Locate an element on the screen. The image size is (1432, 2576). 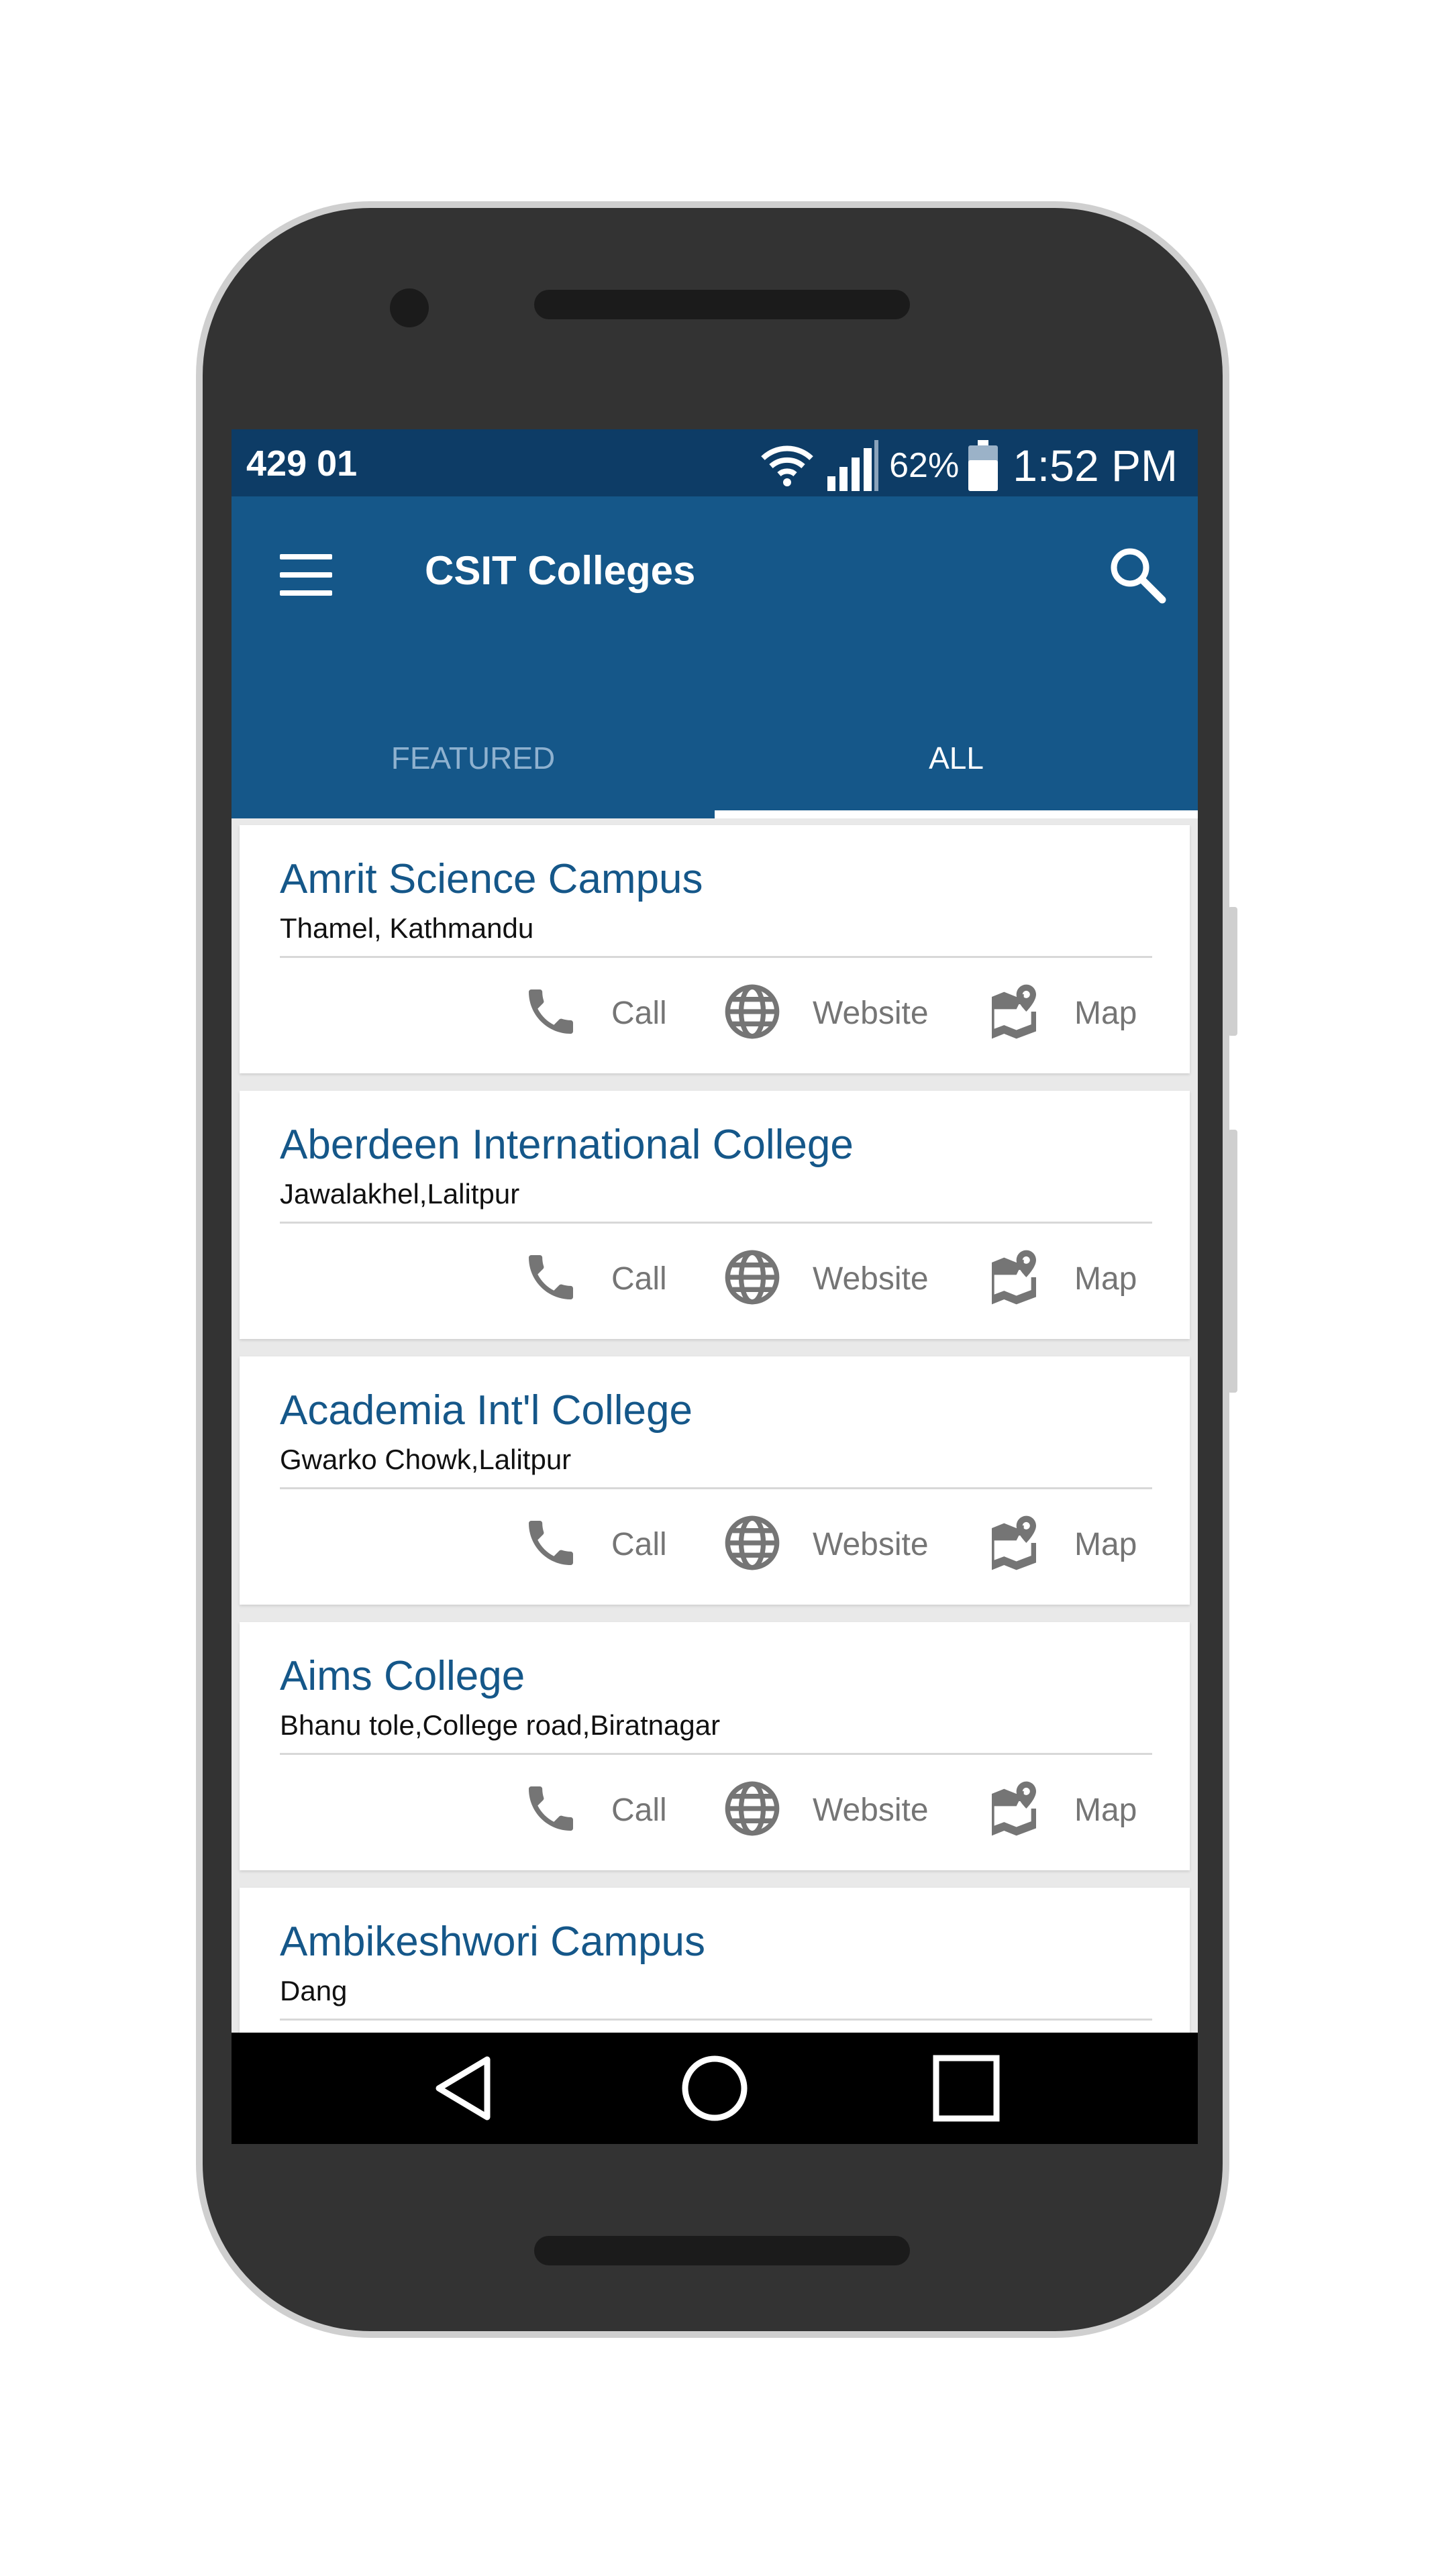
college-address: Bhanu tole,College road,Biratnagar is located at coordinates (500, 1725).